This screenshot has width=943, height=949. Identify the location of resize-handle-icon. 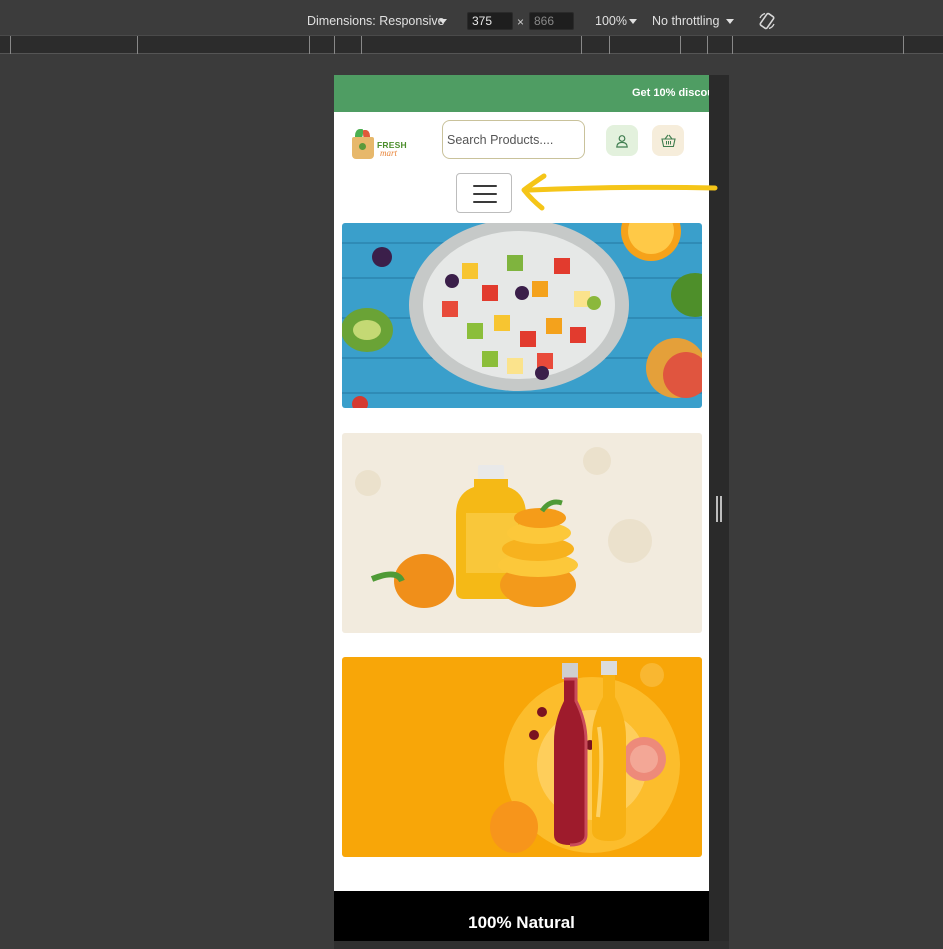
(719, 509).